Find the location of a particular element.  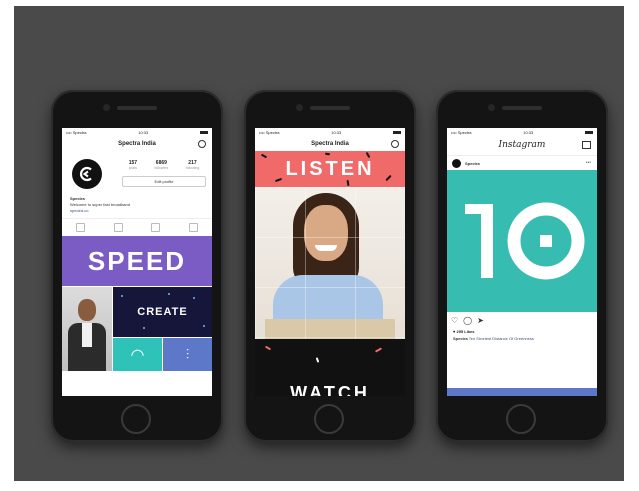

tagged-icon is located at coordinates (193, 227).